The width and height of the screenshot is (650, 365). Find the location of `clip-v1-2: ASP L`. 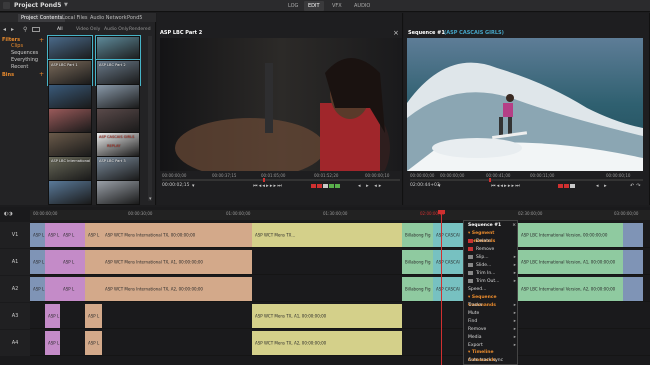

clip-v1-2: ASP L is located at coordinates (52, 235).